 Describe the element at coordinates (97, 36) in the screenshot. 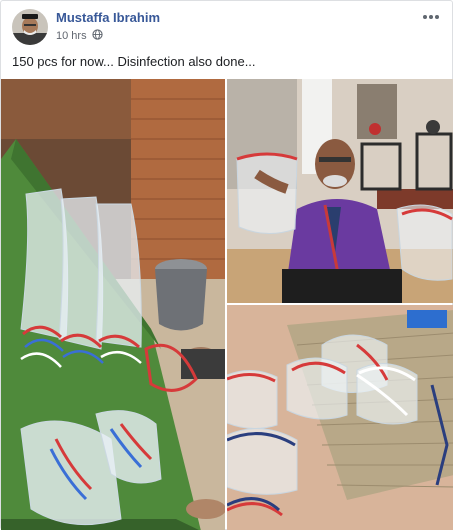

I see `globe-icon` at that location.